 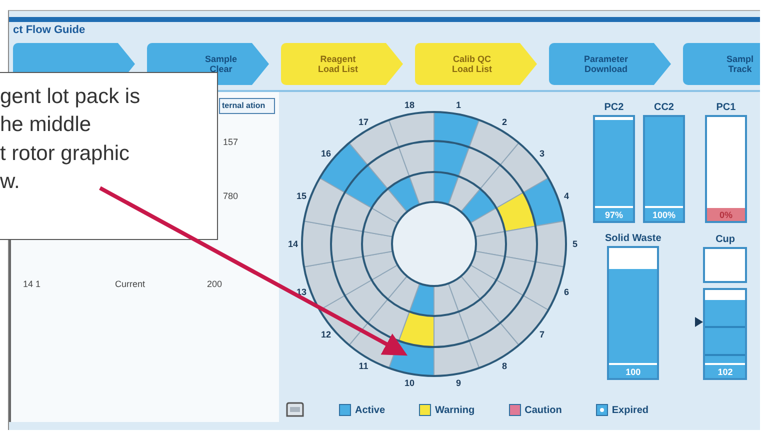 What do you see at coordinates (49, 30) in the screenshot?
I see `guide-title: ct Flow Guide` at bounding box center [49, 30].